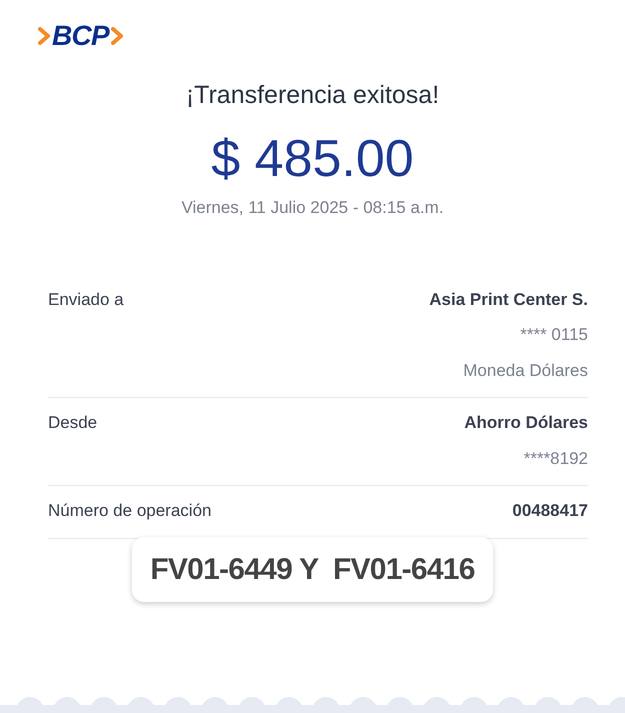 The image size is (625, 713). I want to click on date-text: Viernes, 11 Julio 2025 - 08:15 a.m., so click(312, 208).